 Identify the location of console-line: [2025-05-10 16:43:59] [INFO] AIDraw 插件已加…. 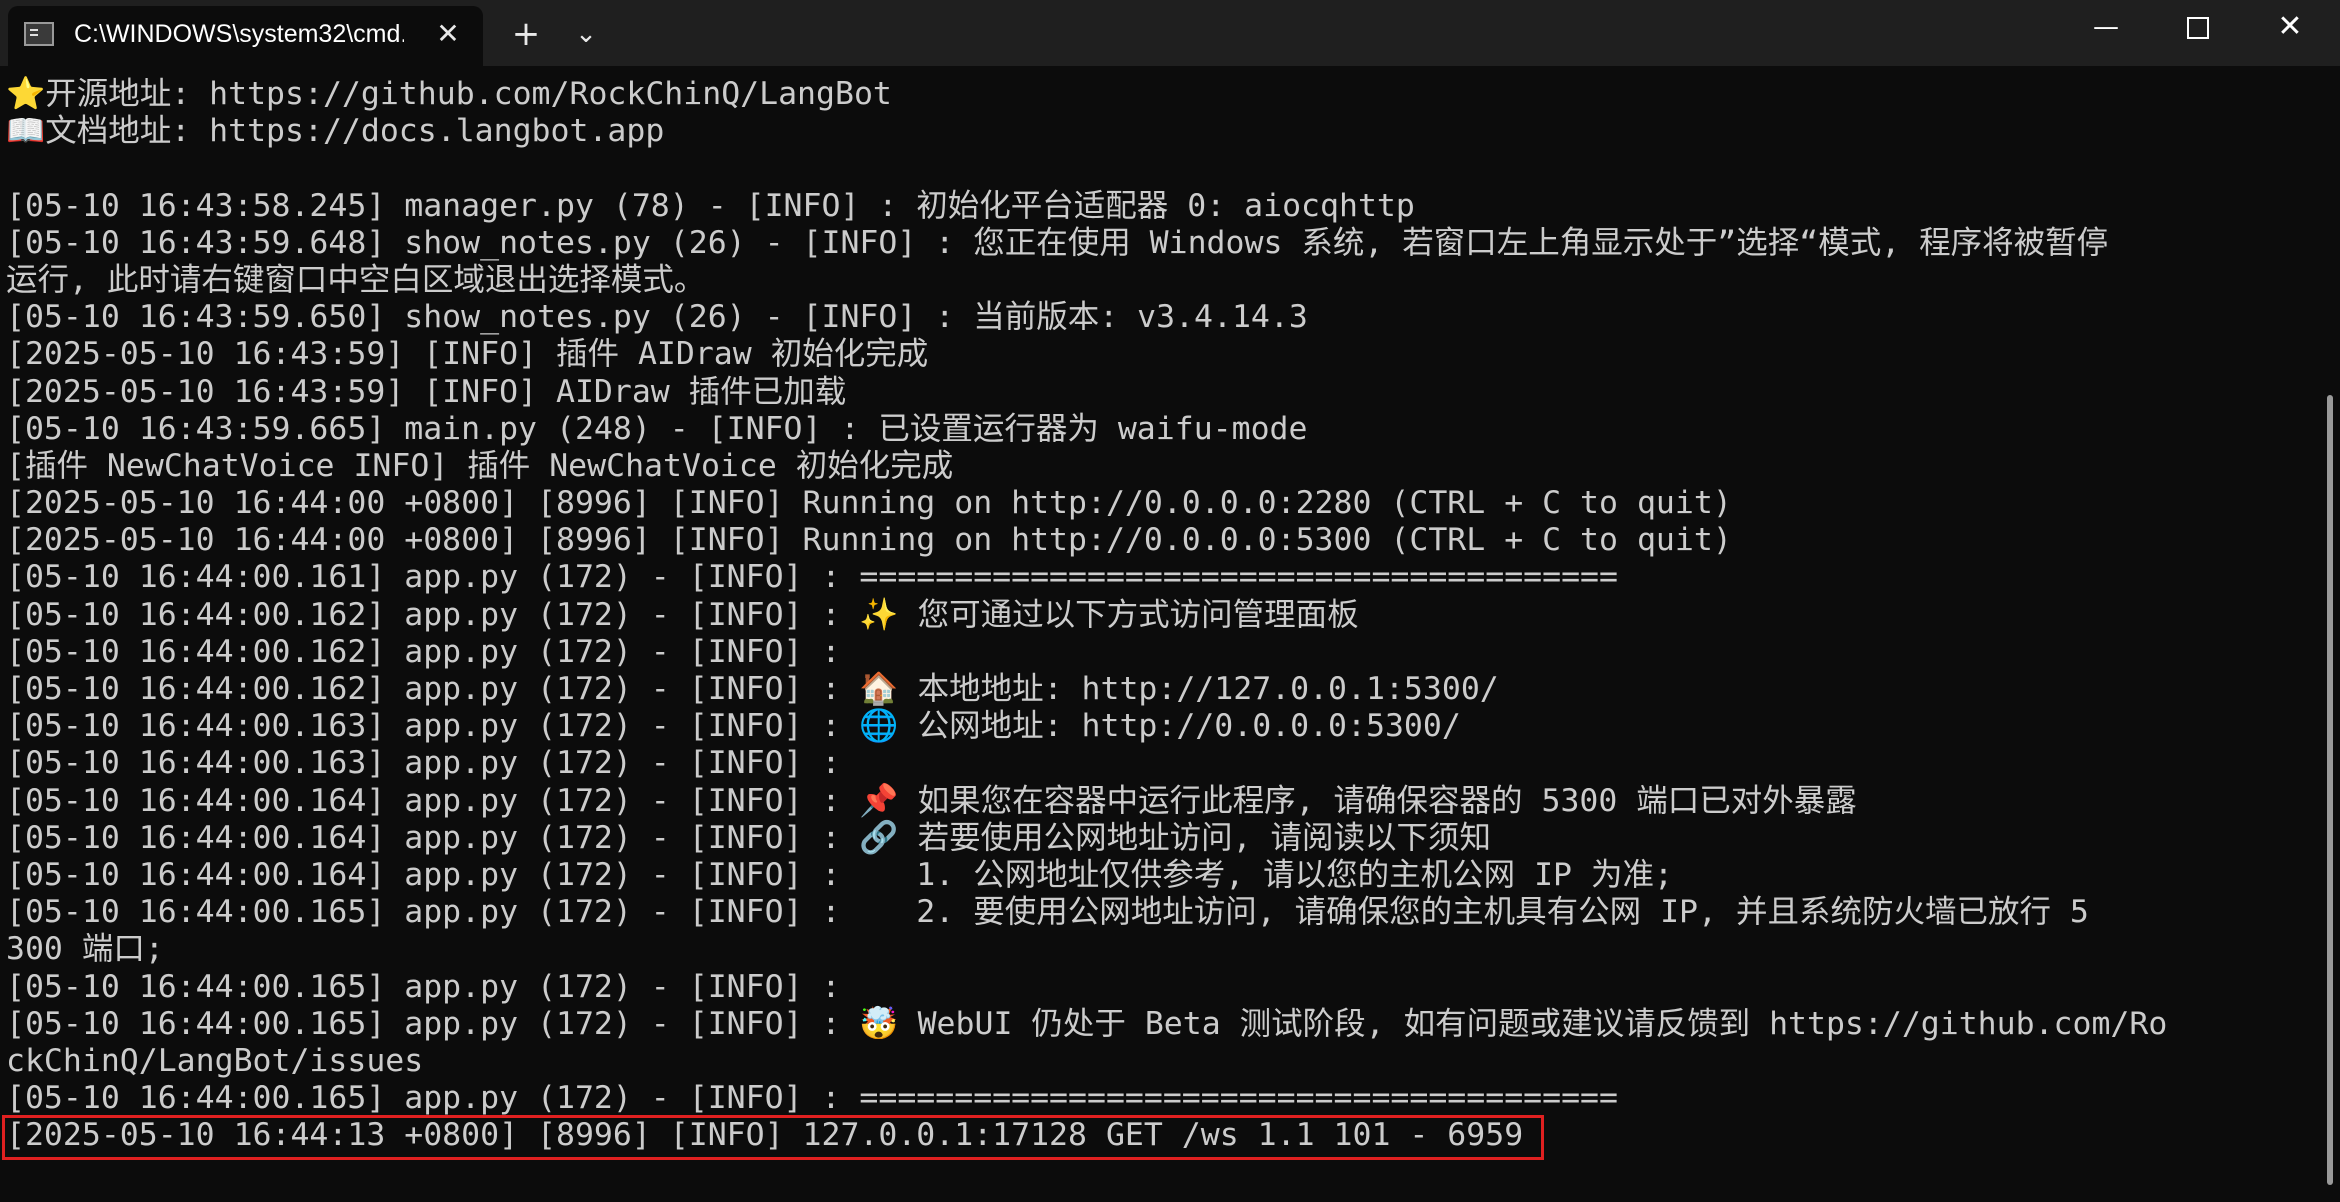
(426, 391).